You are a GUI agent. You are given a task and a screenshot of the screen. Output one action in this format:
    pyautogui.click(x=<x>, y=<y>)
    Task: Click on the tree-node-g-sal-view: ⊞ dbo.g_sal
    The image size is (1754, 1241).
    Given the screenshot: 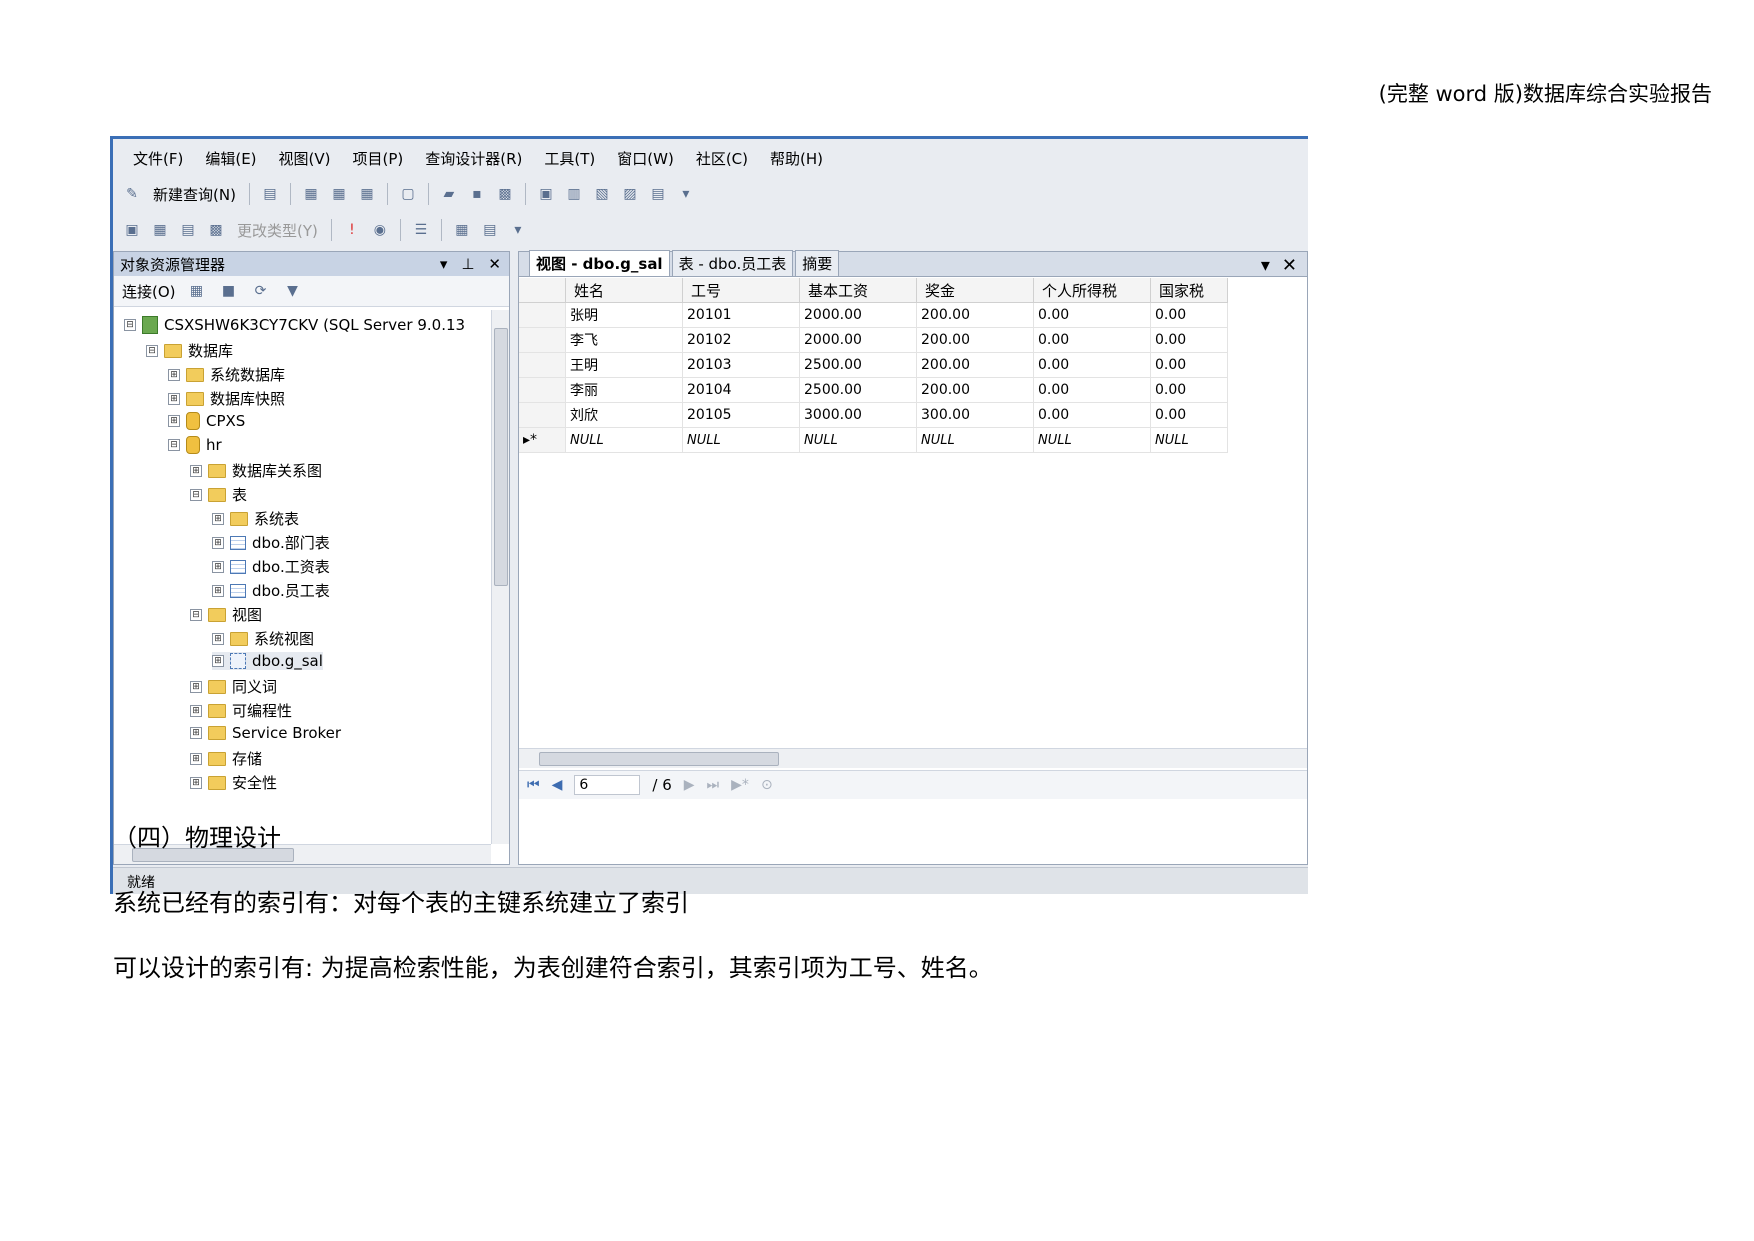 What is the action you would take?
    pyautogui.click(x=267, y=661)
    